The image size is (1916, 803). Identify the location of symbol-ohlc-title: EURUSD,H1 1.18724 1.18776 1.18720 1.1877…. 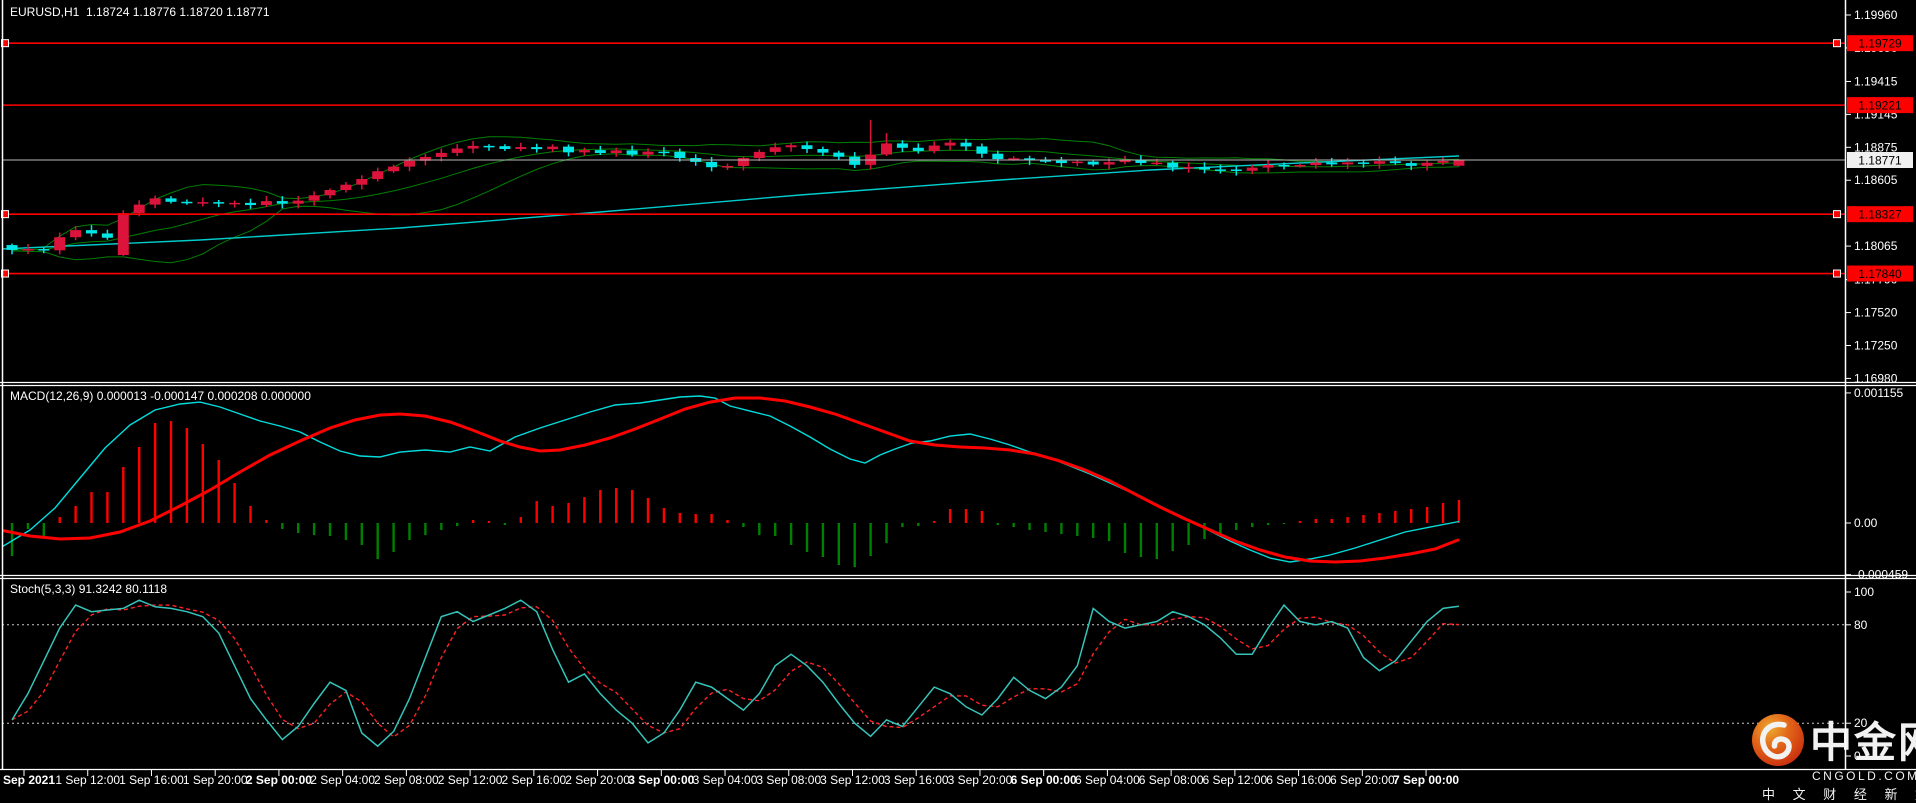
(140, 12).